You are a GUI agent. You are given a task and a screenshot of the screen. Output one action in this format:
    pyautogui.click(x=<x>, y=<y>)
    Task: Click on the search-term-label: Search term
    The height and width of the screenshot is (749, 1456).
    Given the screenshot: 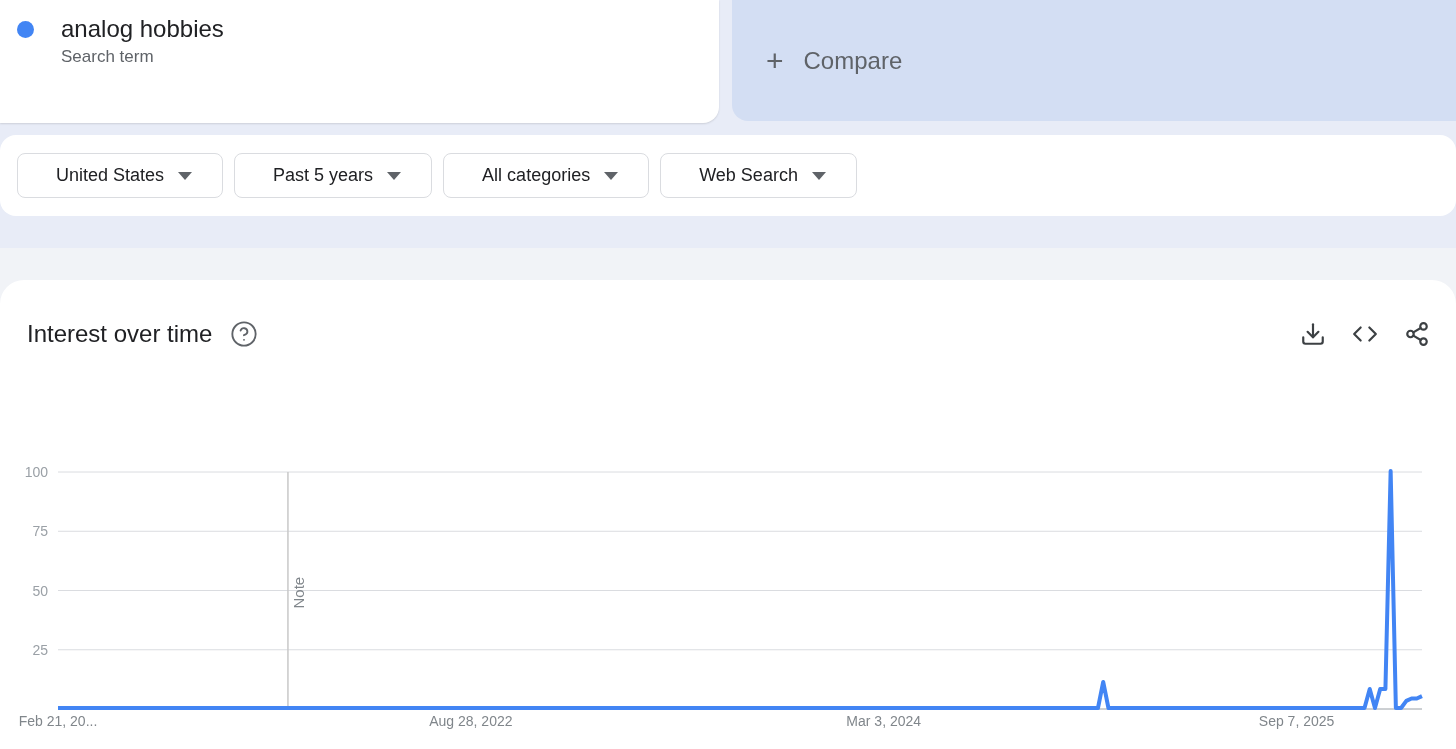 What is the action you would take?
    pyautogui.click(x=108, y=57)
    